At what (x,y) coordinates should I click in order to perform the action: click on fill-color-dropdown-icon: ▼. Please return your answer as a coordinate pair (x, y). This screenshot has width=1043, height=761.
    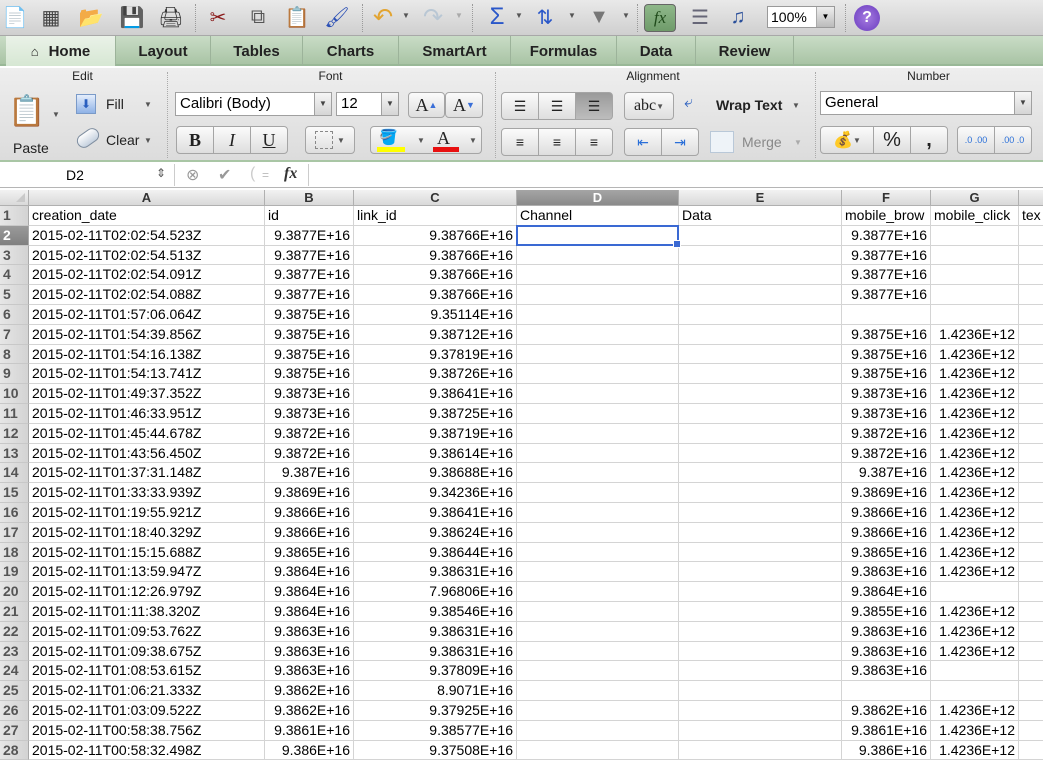
    Looking at the image, I should click on (421, 140).